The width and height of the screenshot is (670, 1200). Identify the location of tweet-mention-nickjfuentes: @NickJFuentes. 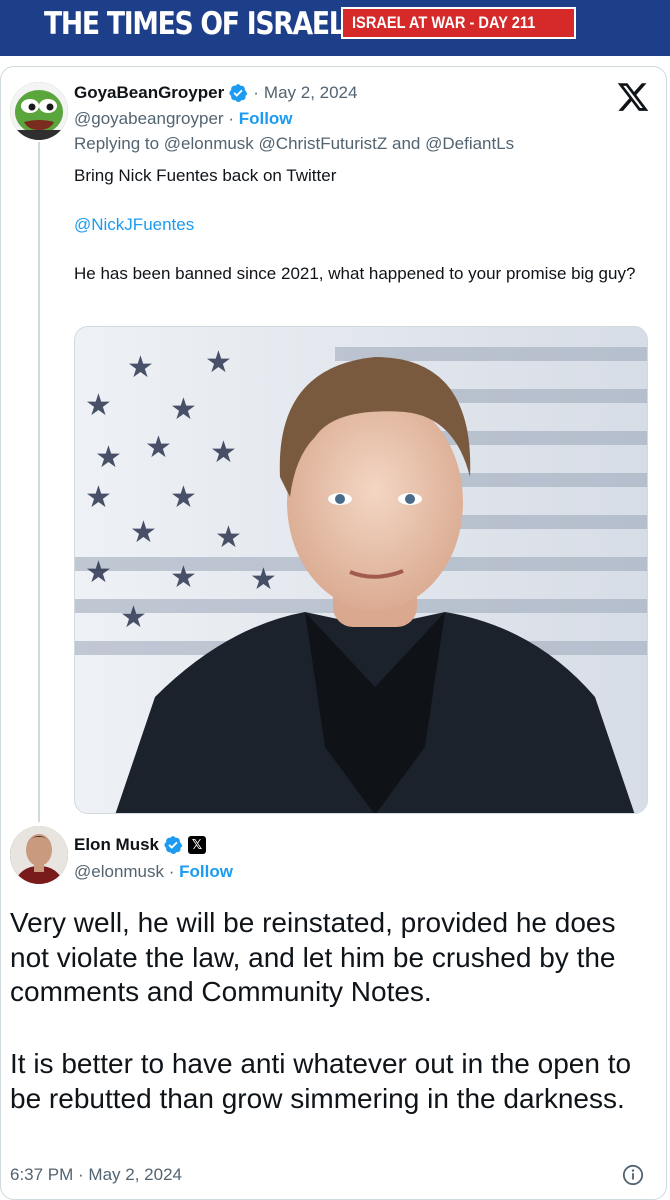
(134, 224).